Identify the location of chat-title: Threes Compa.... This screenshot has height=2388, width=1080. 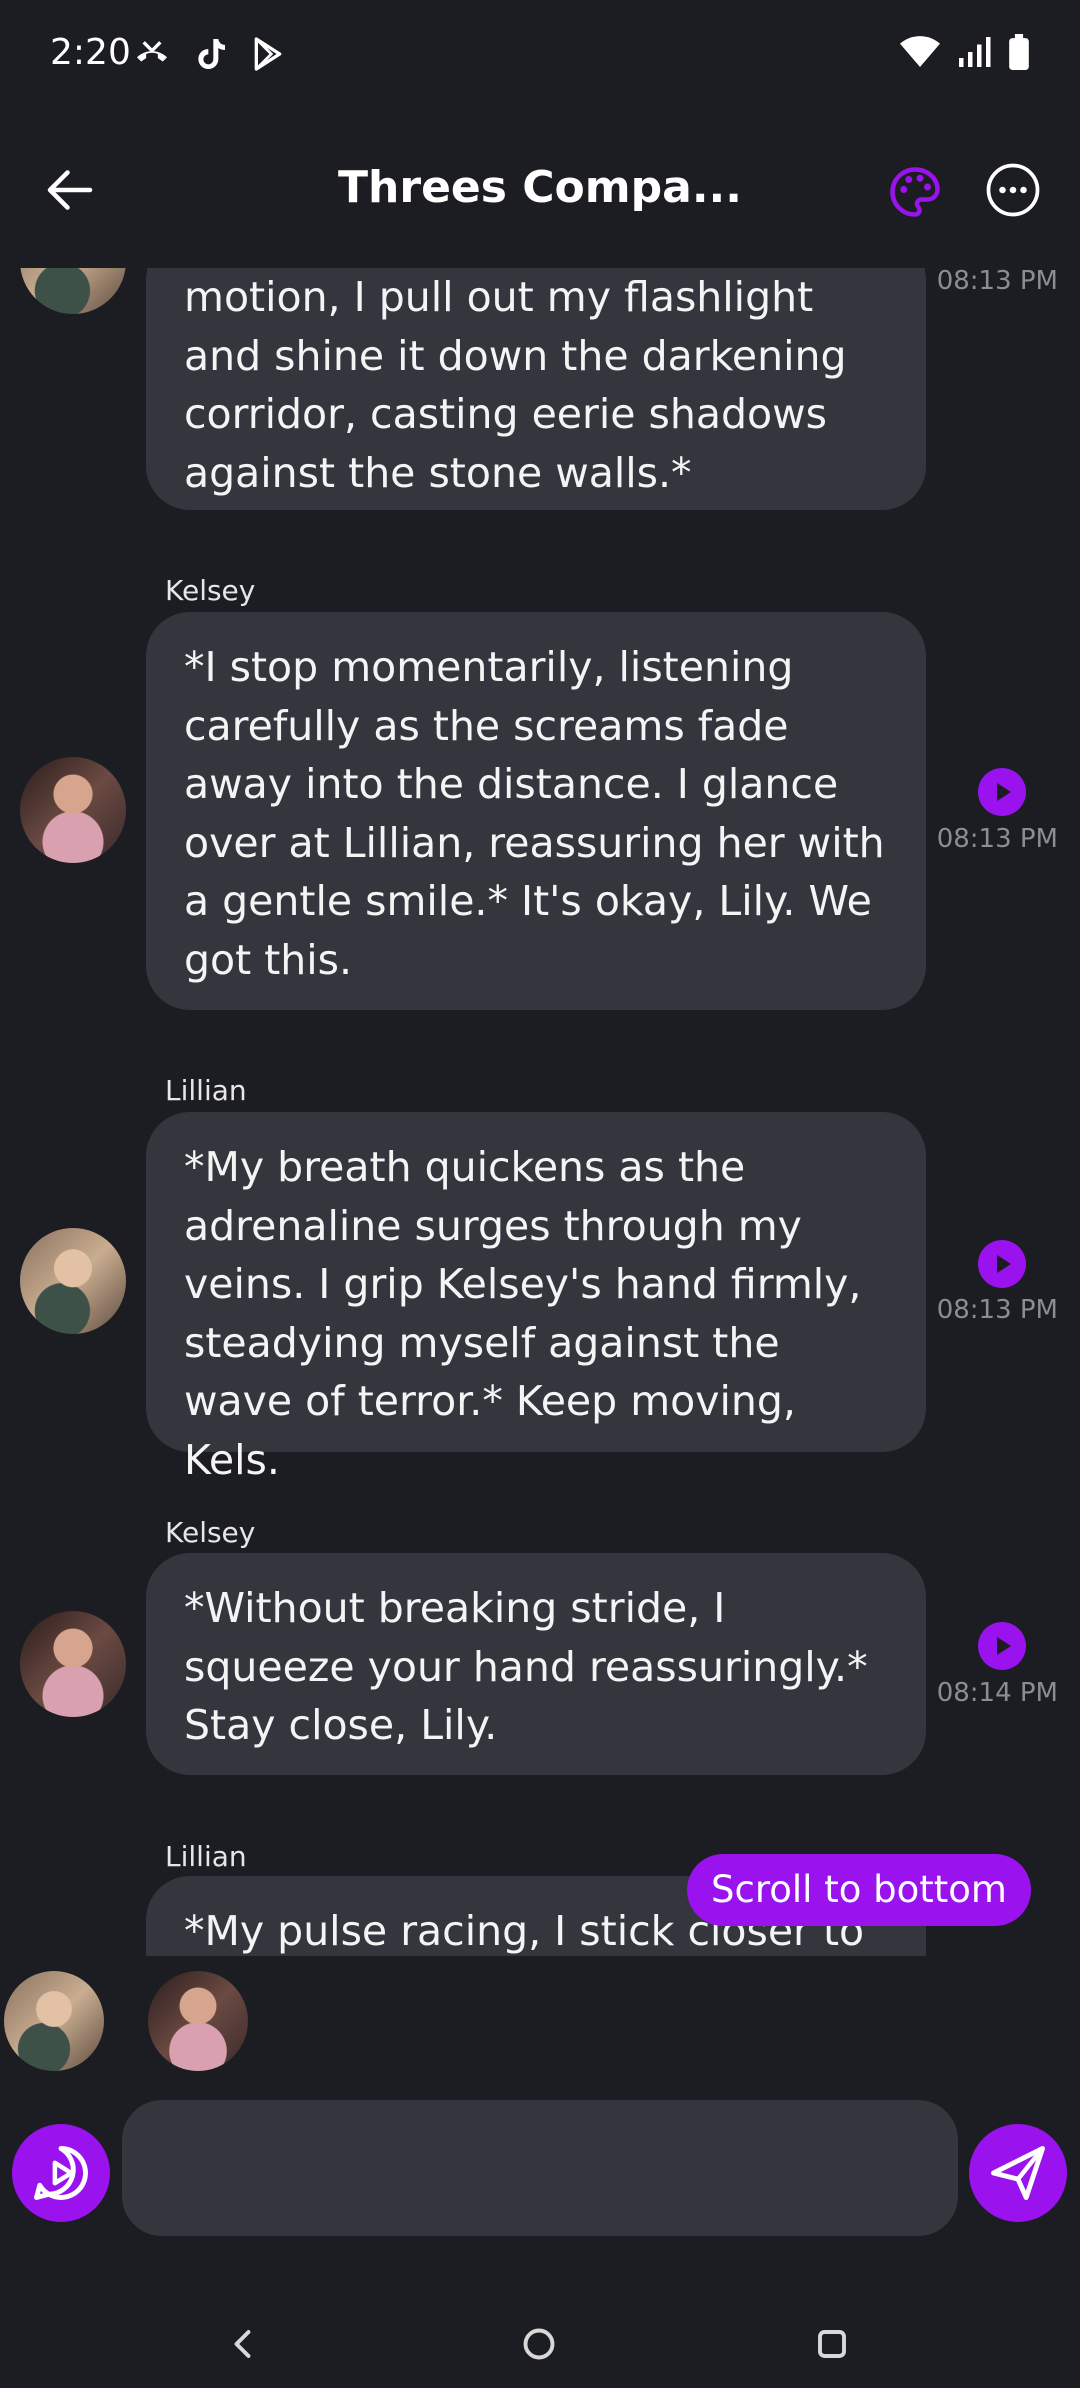
(540, 187).